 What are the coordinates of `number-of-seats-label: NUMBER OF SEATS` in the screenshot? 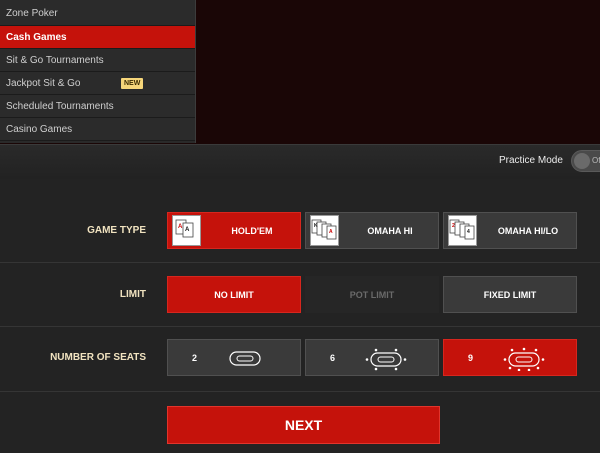 It's located at (98, 357).